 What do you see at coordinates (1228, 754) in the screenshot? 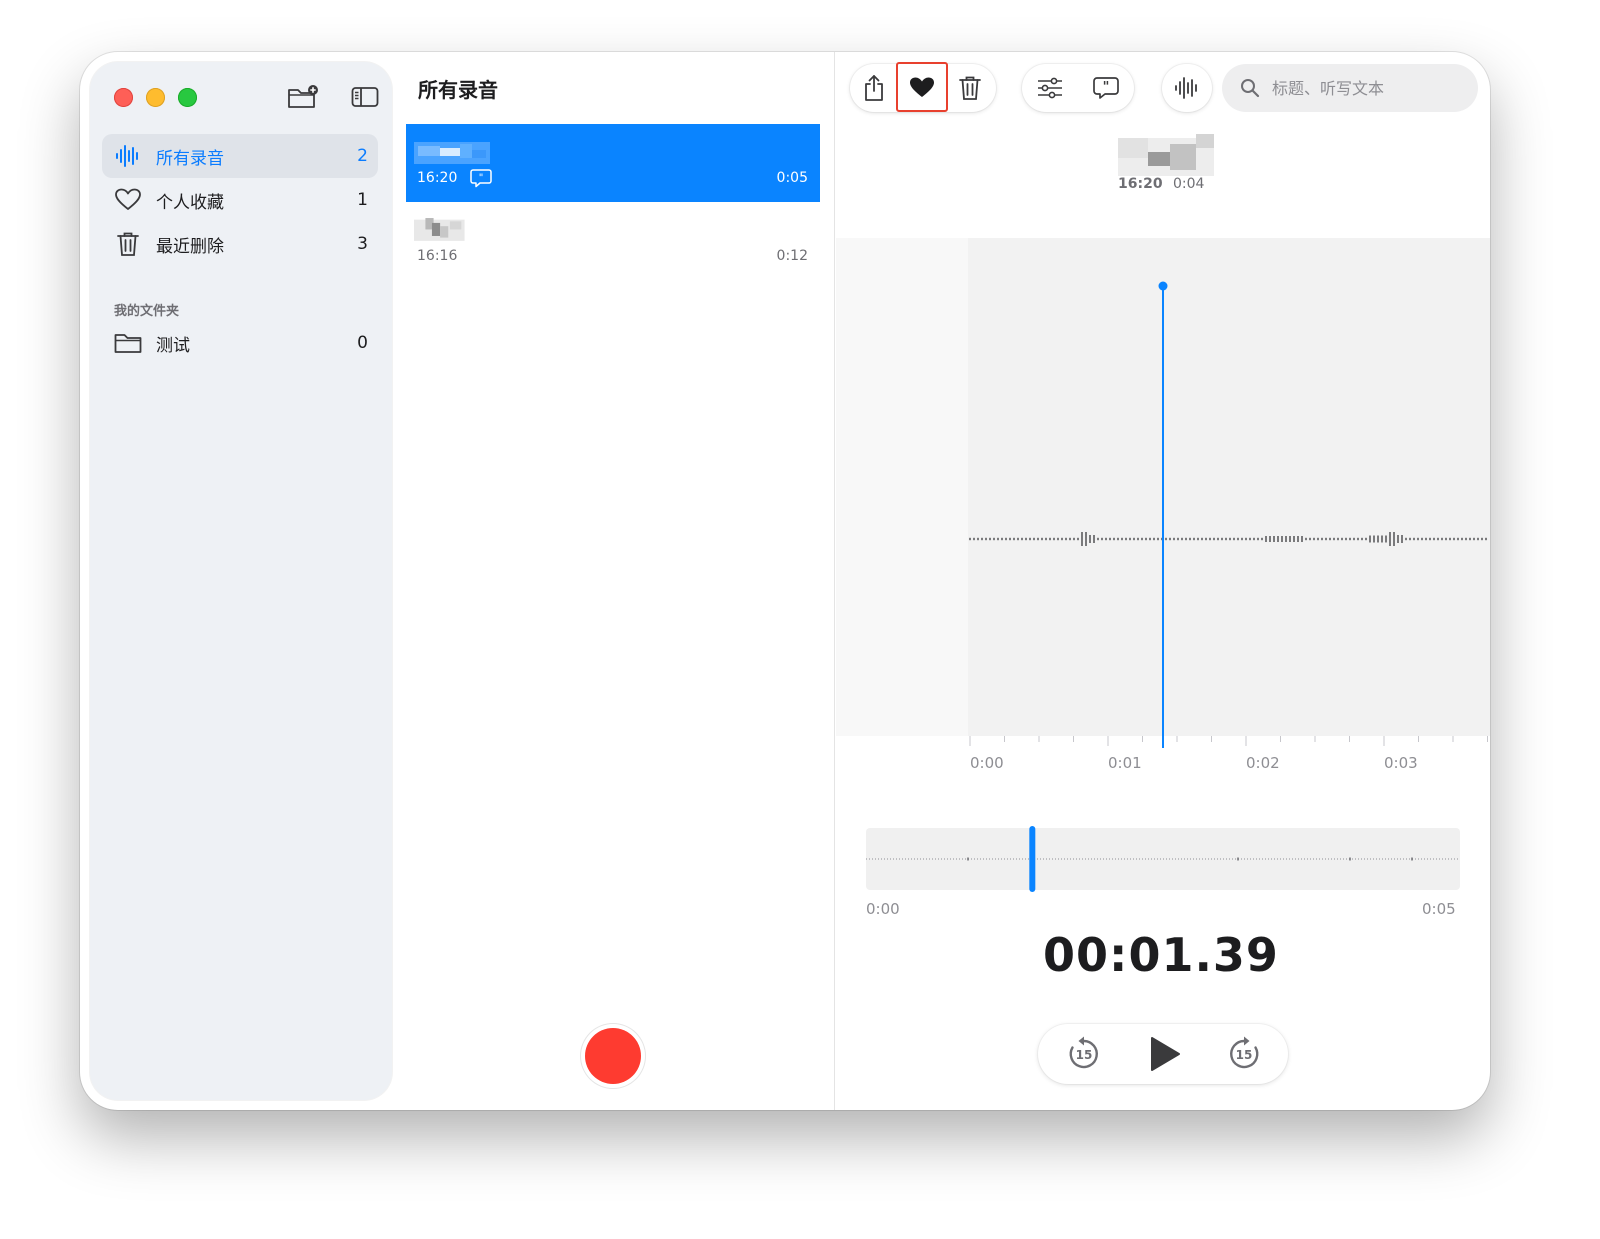
I see `timeline-ruler: 0:00 0:01 0:02 0:03` at bounding box center [1228, 754].